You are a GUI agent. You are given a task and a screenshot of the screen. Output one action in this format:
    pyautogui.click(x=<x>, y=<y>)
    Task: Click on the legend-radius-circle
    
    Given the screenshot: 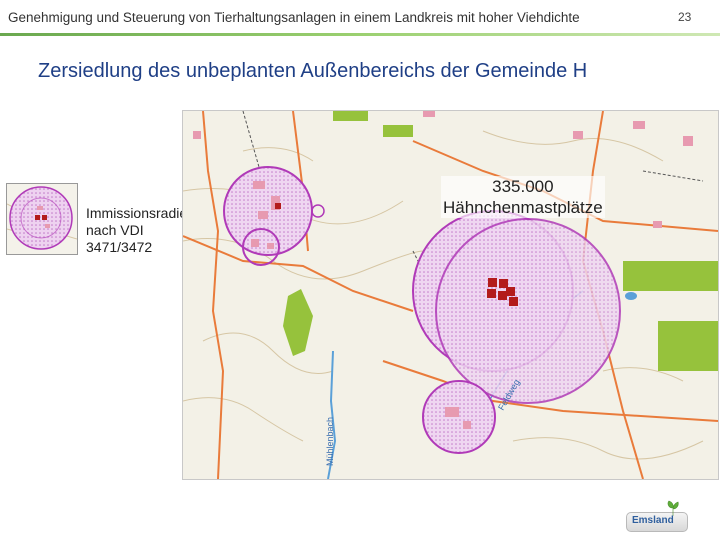 What is the action you would take?
    pyautogui.click(x=41, y=218)
    